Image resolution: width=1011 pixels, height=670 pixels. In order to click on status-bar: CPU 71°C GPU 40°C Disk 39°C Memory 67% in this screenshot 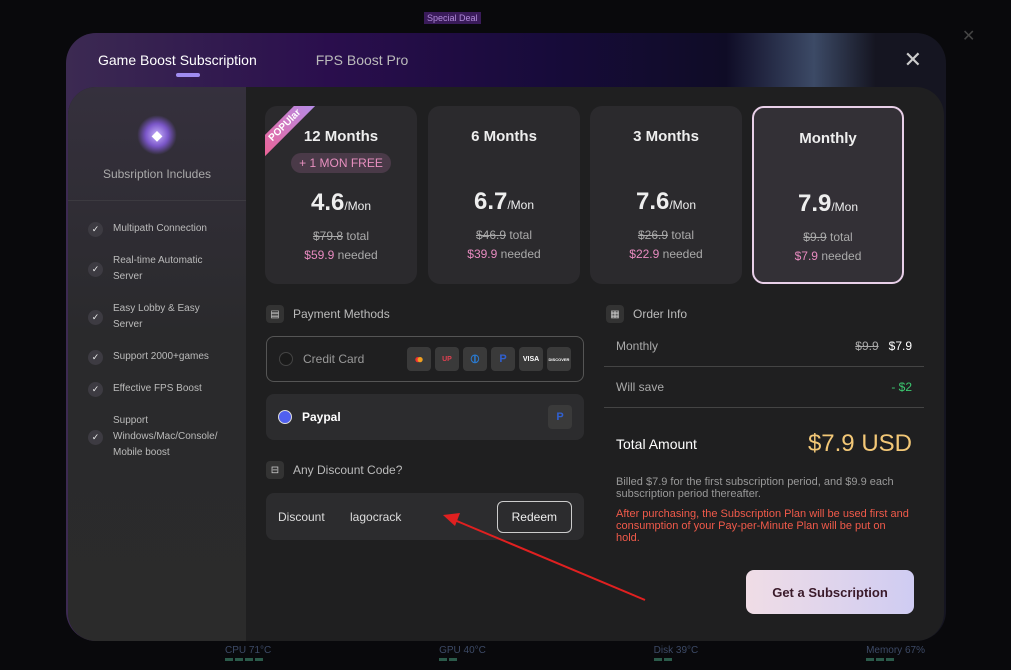, I will do `click(575, 657)`.